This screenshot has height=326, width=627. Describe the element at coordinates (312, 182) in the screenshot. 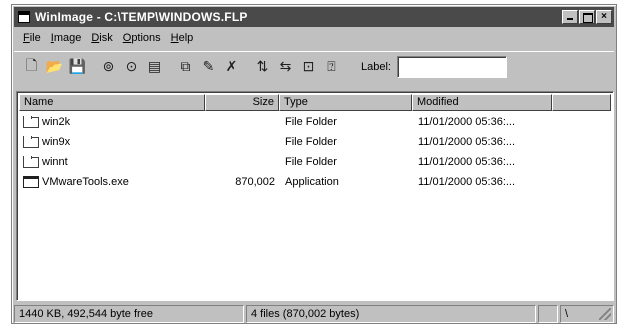

I see `file-type: Application` at that location.